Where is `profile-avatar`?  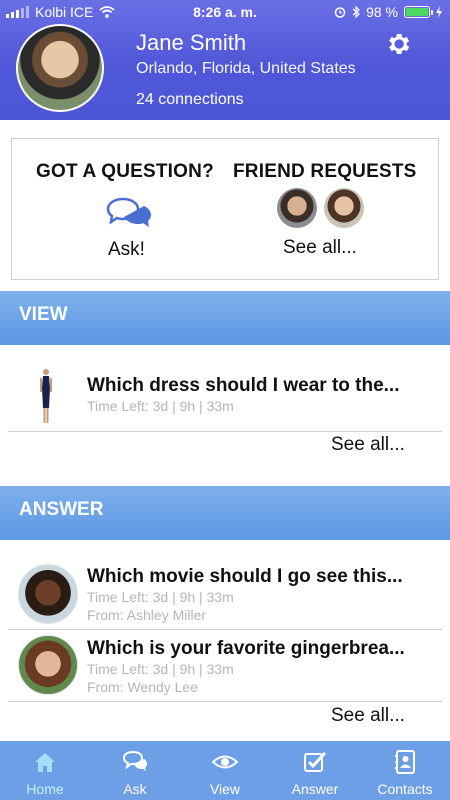
profile-avatar is located at coordinates (60, 68).